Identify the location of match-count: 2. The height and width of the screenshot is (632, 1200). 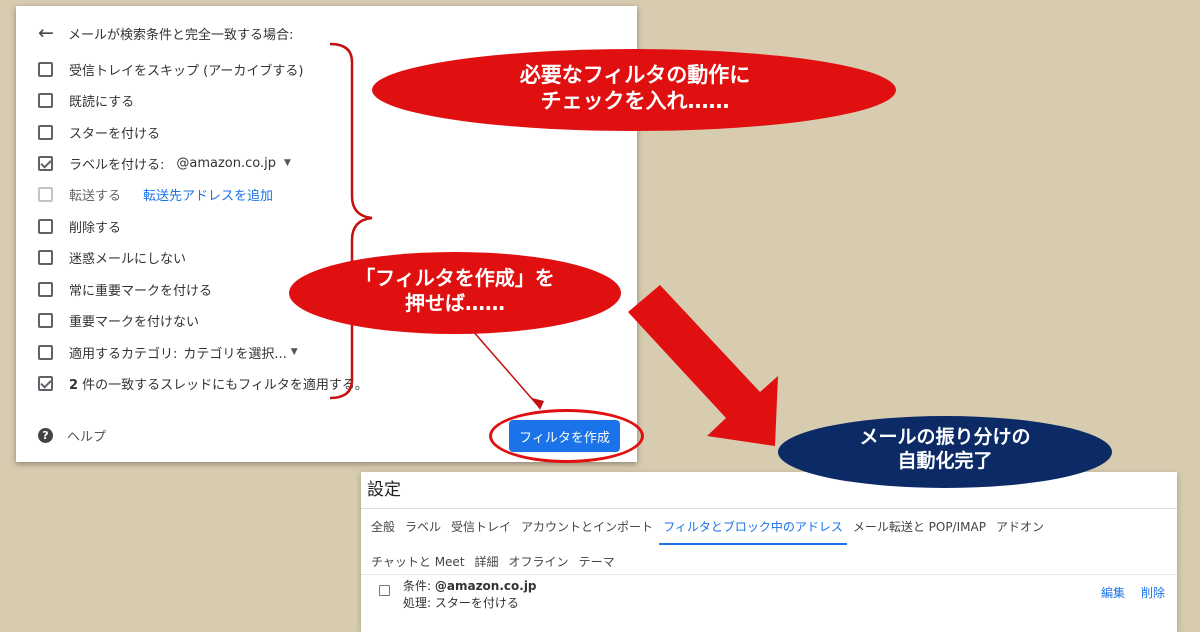
(74, 385).